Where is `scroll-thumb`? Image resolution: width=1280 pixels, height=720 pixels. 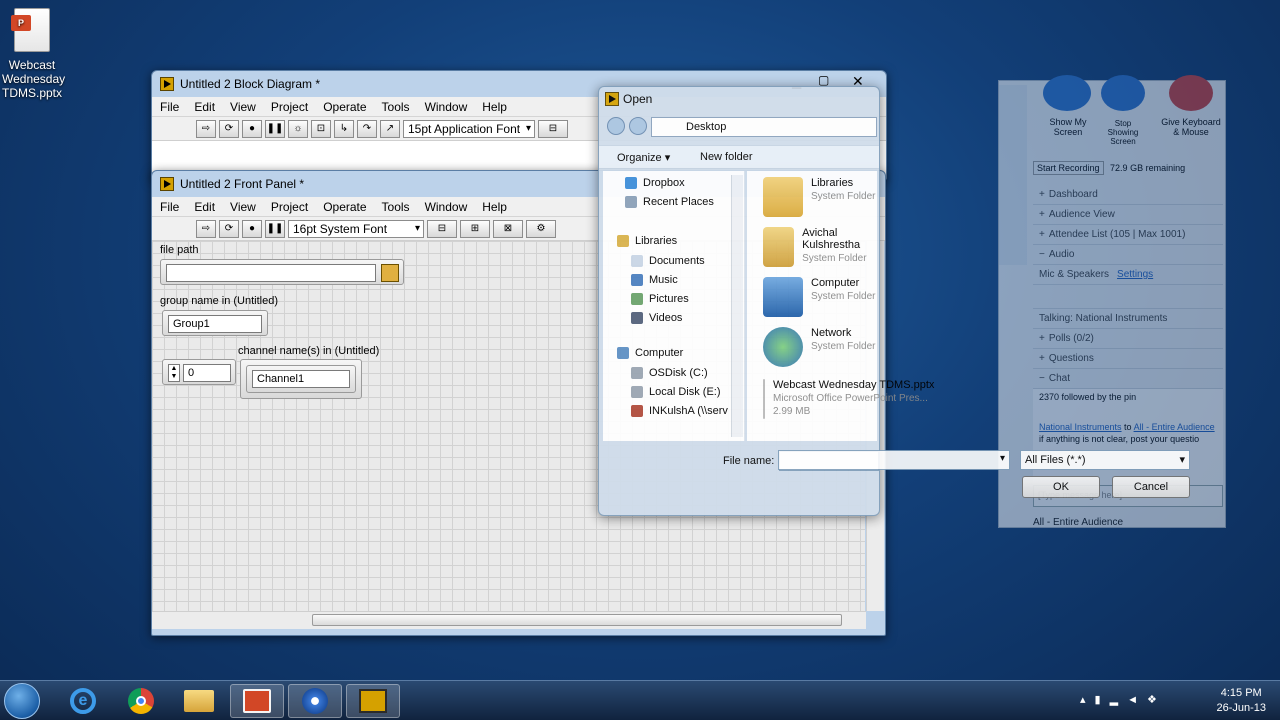
scroll-thumb is located at coordinates (577, 620).